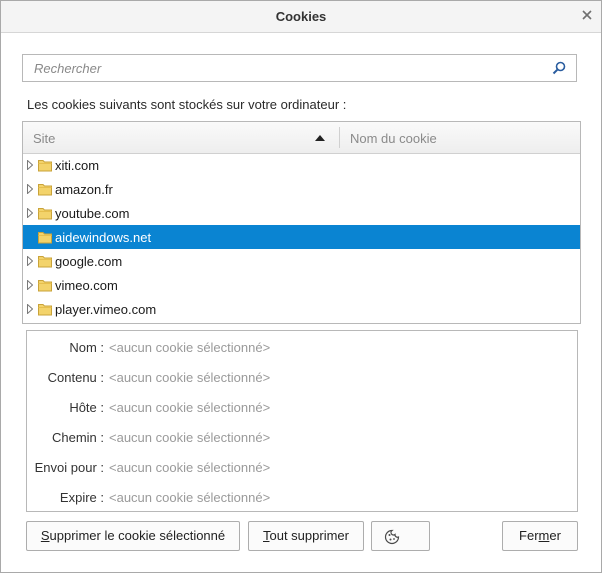  I want to click on search-icon, so click(559, 68).